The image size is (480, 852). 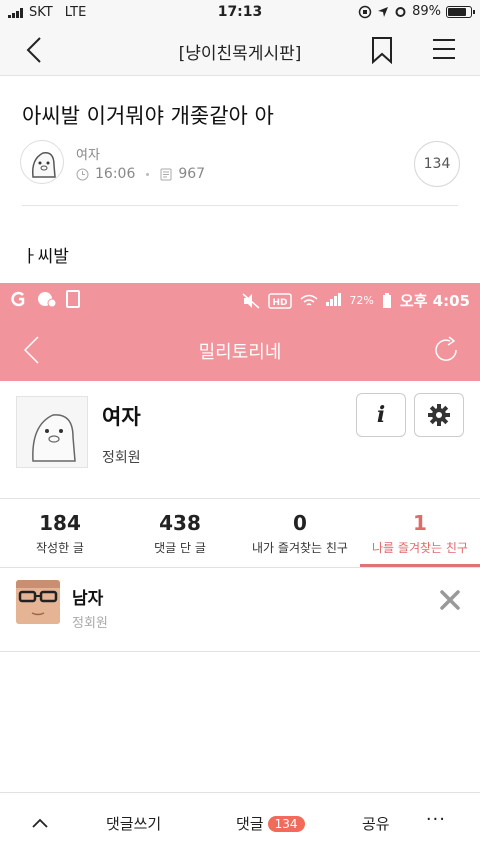 I want to click on board-title: [냥이친목게시판], so click(x=240, y=54).